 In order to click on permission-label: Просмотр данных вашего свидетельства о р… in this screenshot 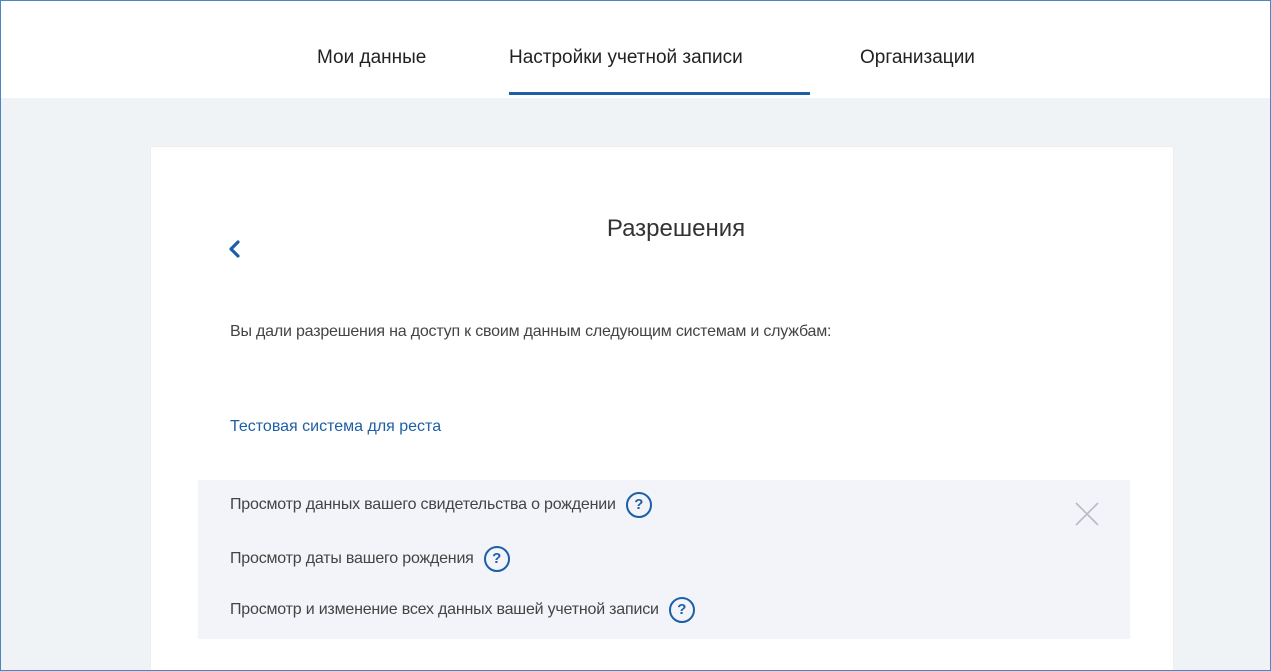, I will do `click(423, 504)`.